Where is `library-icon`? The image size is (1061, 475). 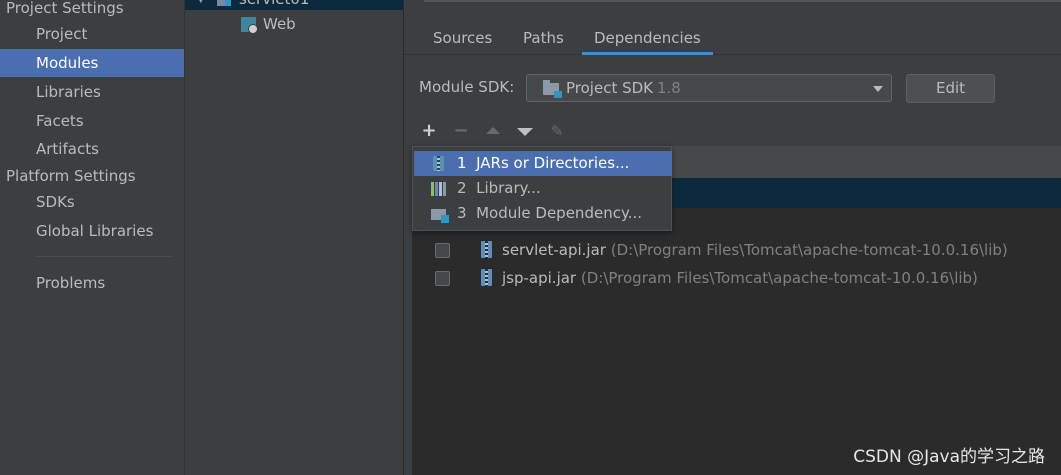
library-icon is located at coordinates (438, 188).